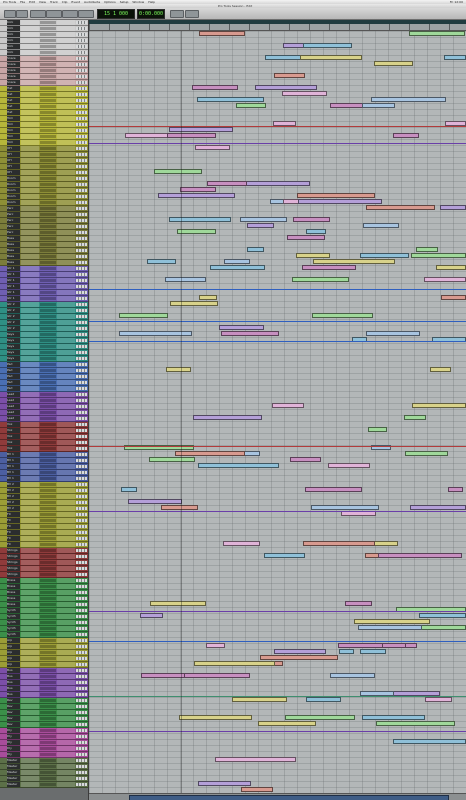 The width and height of the screenshot is (466, 800). I want to click on track-name: Synth, so click(13, 610).